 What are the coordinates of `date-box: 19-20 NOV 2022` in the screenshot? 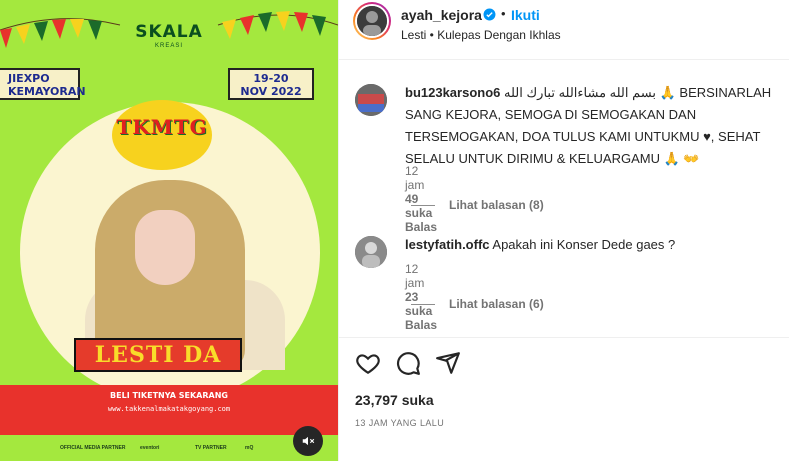 It's located at (271, 84).